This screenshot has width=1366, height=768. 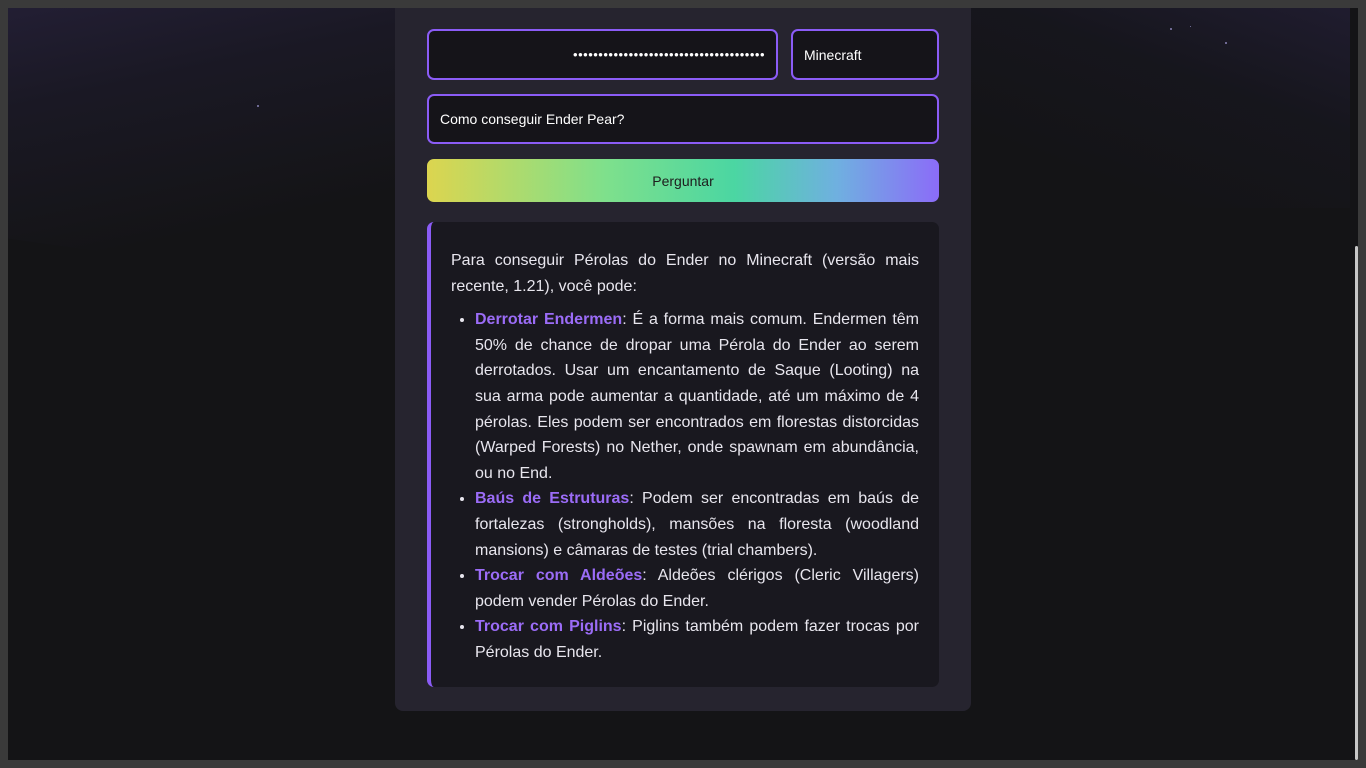 What do you see at coordinates (1356, 503) in the screenshot?
I see `scrollbar-thumb` at bounding box center [1356, 503].